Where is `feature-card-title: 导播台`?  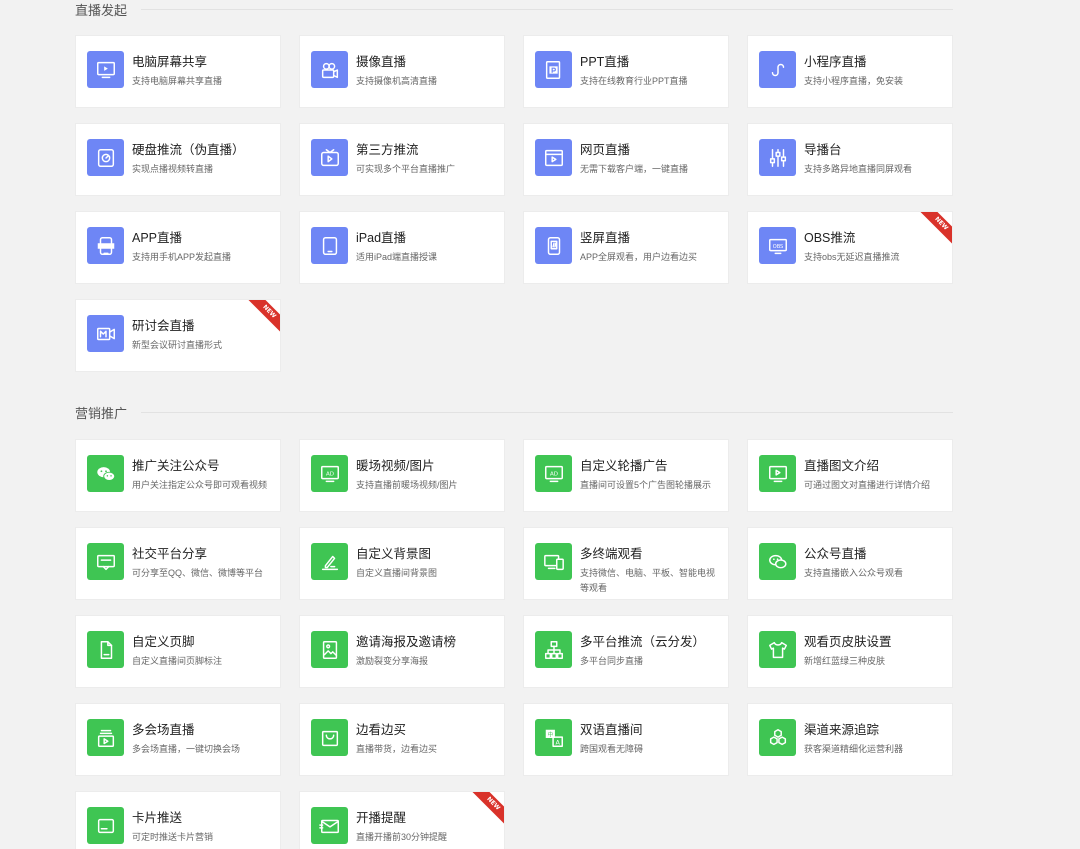 feature-card-title: 导播台 is located at coordinates (823, 150).